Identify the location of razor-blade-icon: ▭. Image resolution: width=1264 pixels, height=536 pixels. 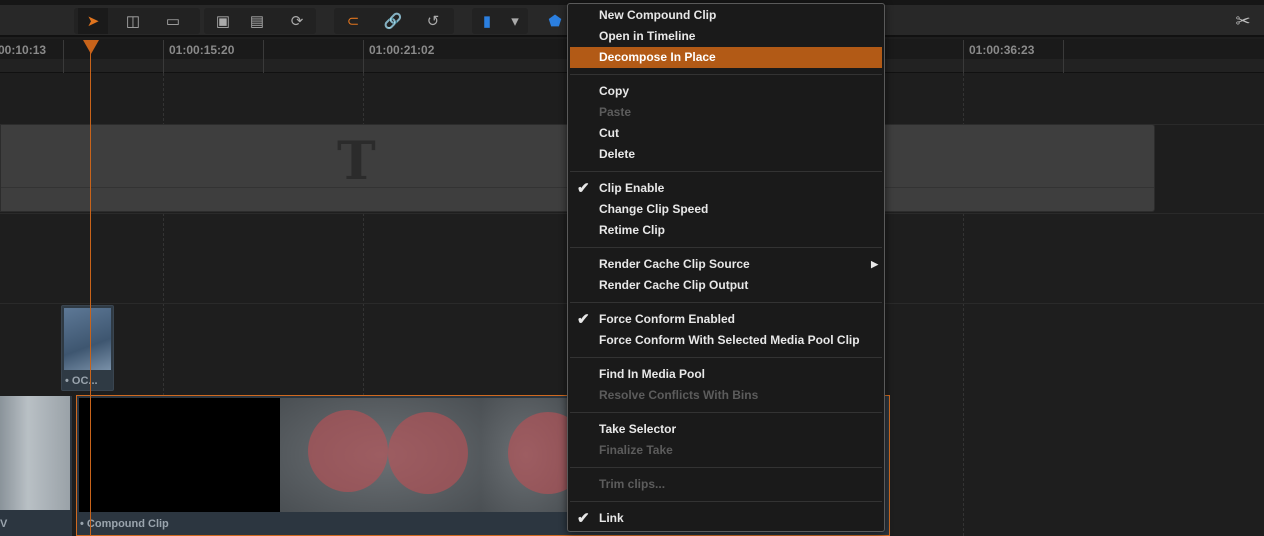
(173, 21).